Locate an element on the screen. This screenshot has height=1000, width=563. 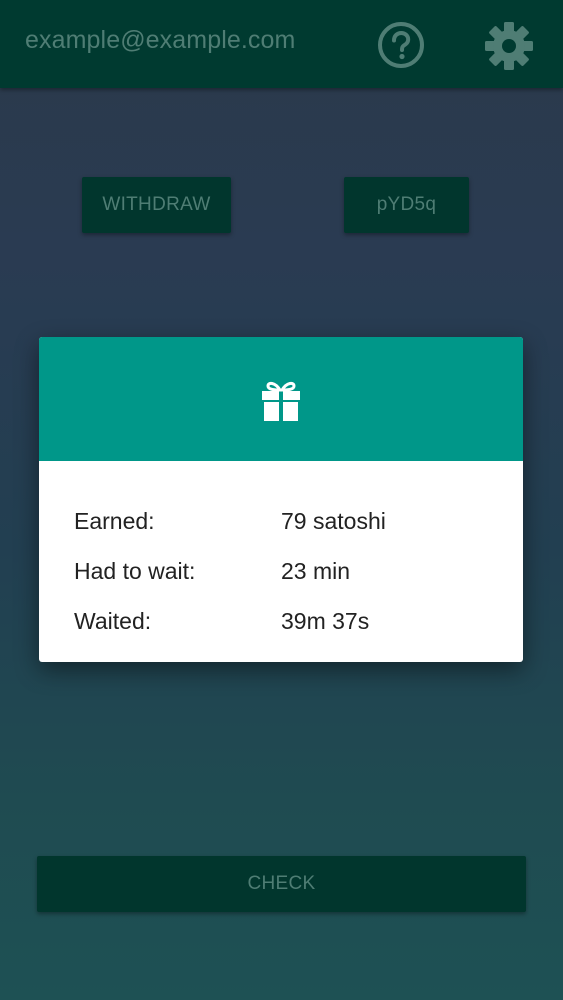
check-button: CHECK is located at coordinates (281, 884).